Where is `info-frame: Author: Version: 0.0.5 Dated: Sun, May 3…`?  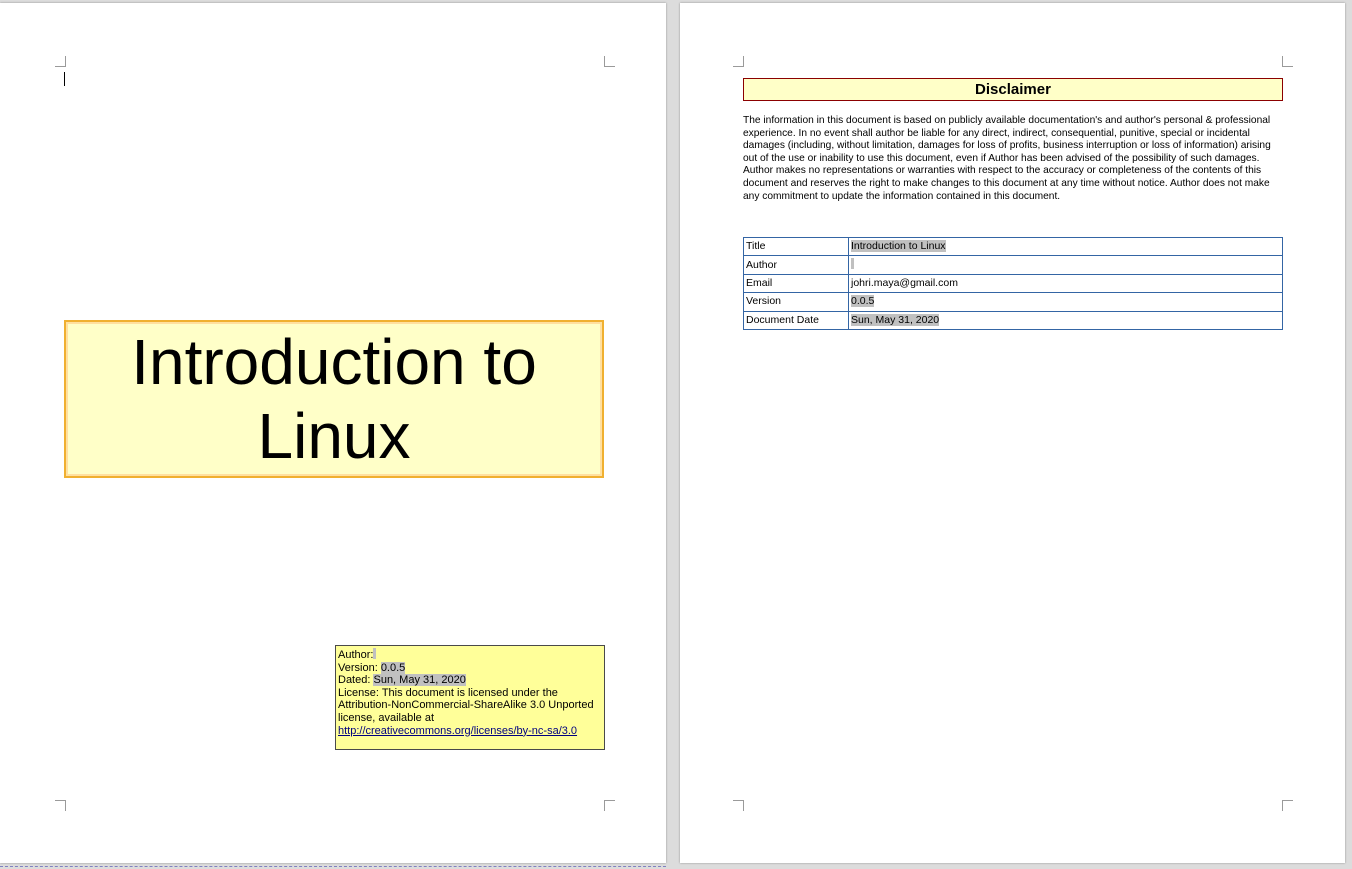 info-frame: Author: Version: 0.0.5 Dated: Sun, May 3… is located at coordinates (470, 697).